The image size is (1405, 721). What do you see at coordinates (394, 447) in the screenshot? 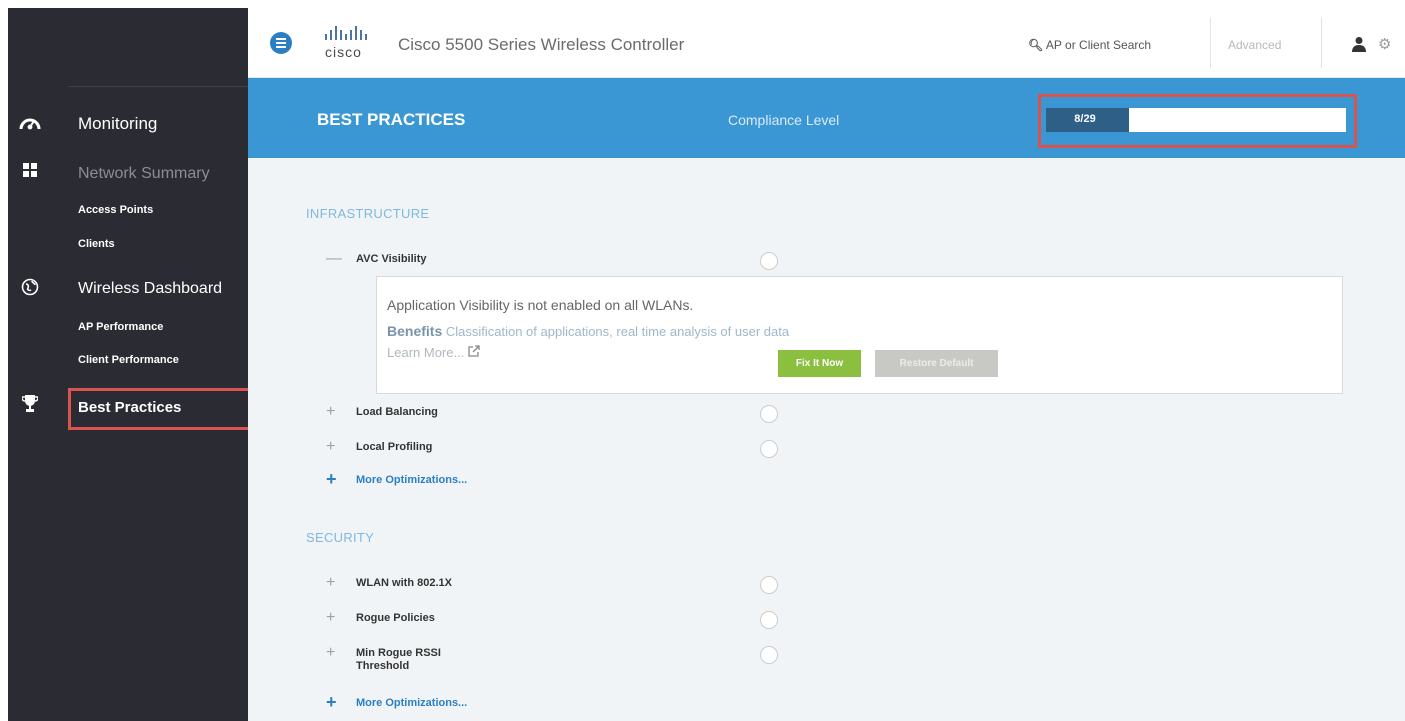
I see `item-label: Local Profiling` at bounding box center [394, 447].